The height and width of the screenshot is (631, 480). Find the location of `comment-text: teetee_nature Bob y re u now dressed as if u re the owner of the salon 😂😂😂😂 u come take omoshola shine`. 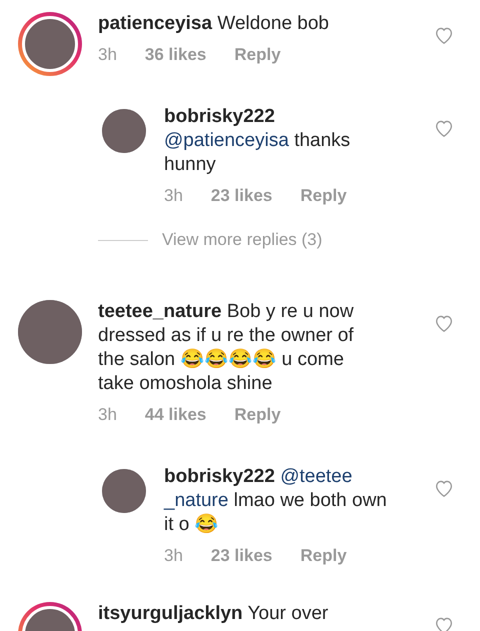

comment-text: teetee_nature Bob y re u now dressed as if u re the owner of the salon 😂😂😂😂 u come take omoshola shine is located at coordinates (226, 348).